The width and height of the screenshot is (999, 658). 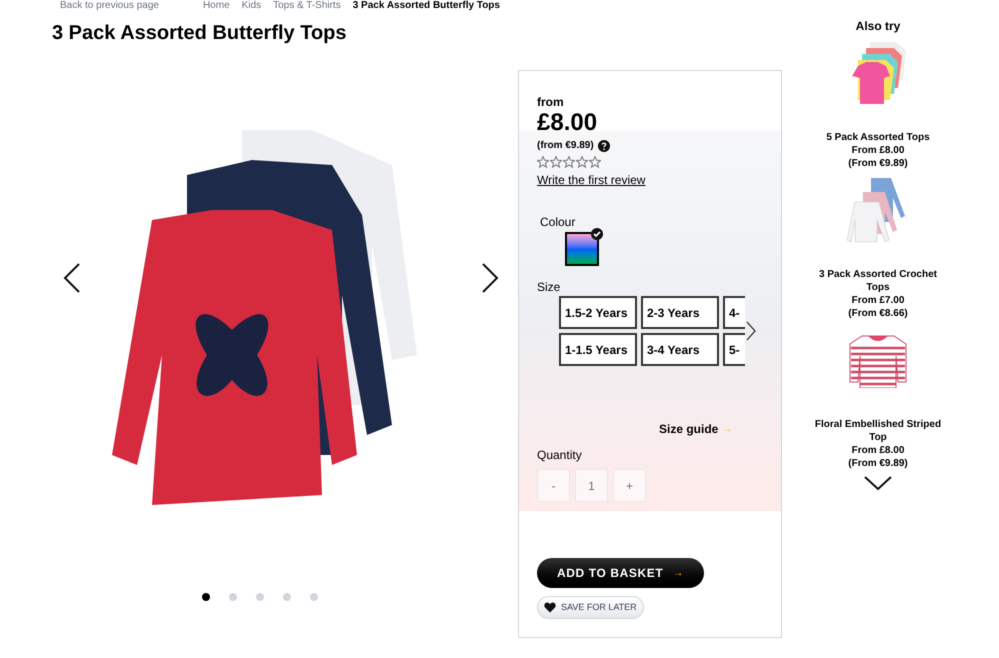 What do you see at coordinates (252, 6) in the screenshot?
I see `breadcrumb-link: Kids` at bounding box center [252, 6].